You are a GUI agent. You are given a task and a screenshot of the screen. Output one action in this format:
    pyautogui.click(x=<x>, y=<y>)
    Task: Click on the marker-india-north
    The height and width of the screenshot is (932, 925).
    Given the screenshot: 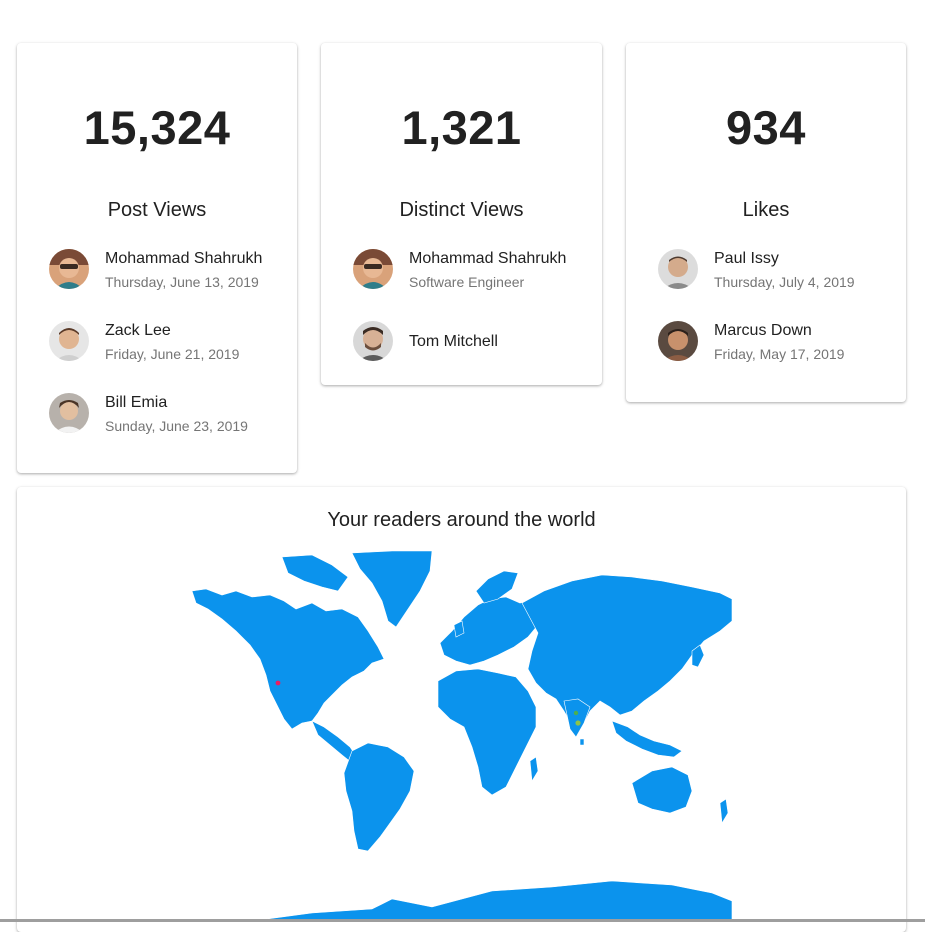 What is the action you would take?
    pyautogui.click(x=576, y=713)
    